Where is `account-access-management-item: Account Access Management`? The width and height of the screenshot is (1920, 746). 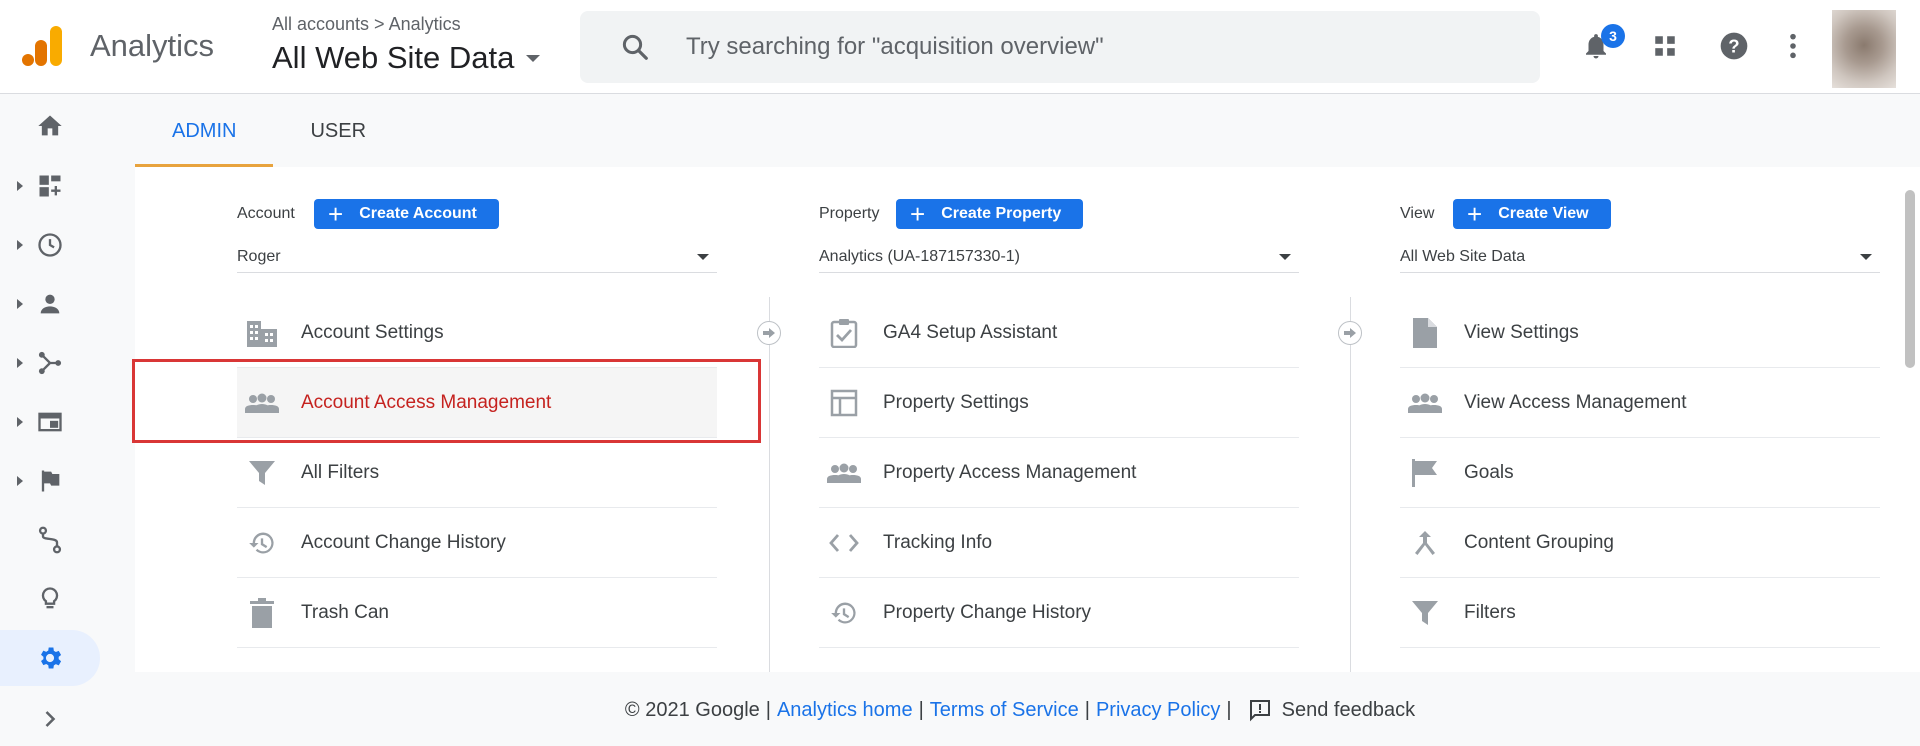
account-access-management-item: Account Access Management is located at coordinates (477, 403).